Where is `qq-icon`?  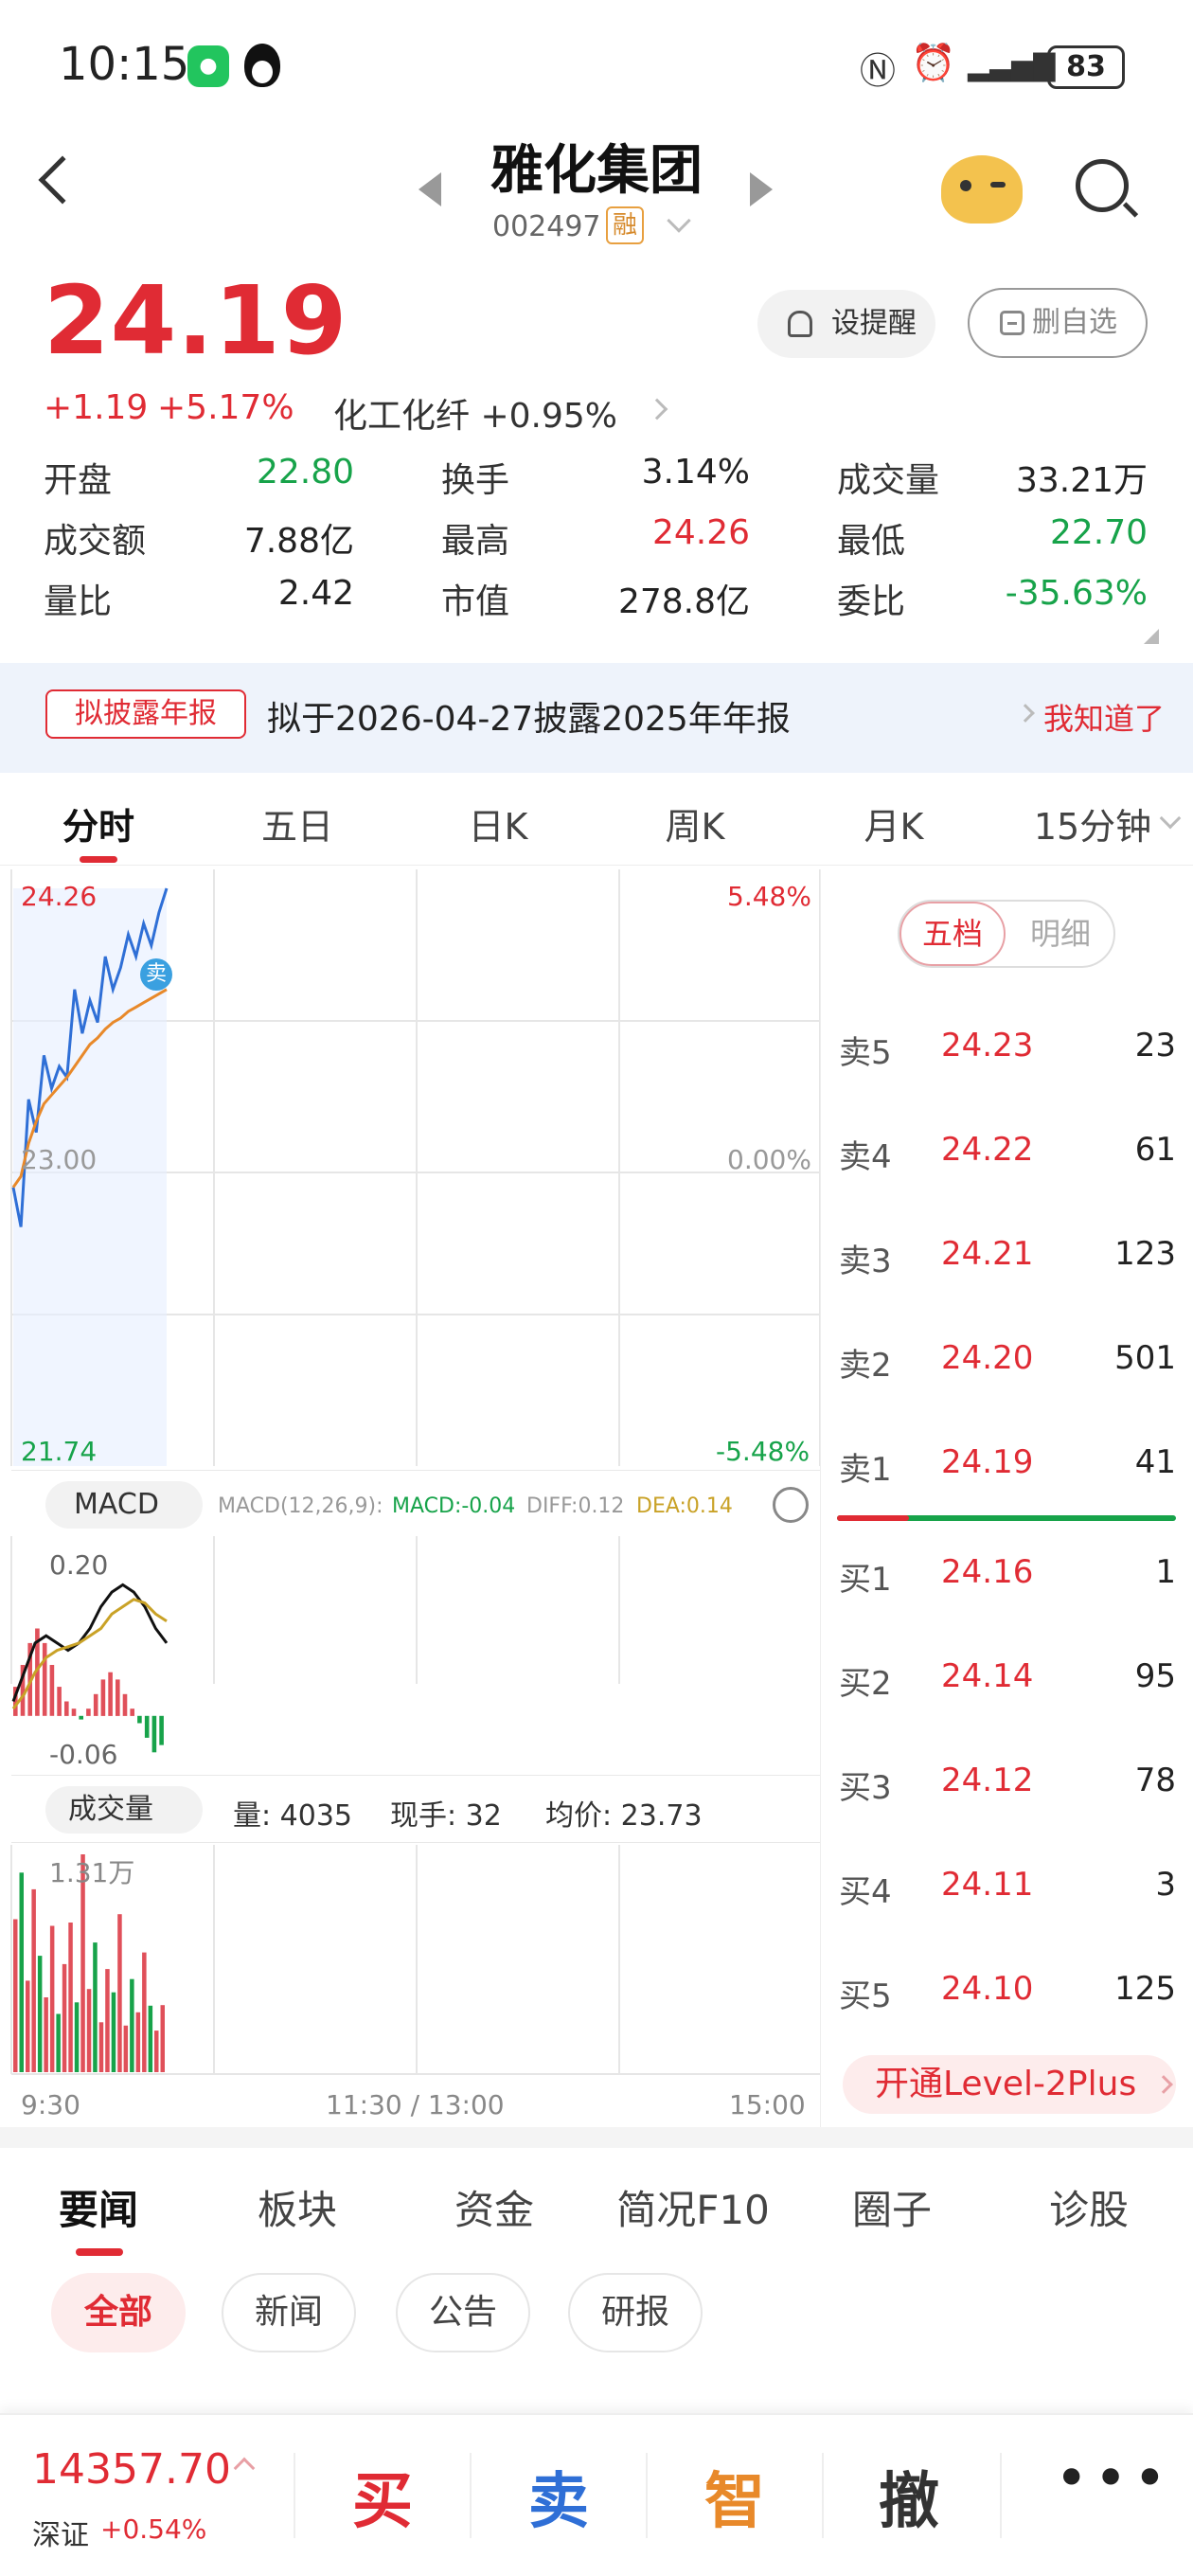 qq-icon is located at coordinates (262, 65).